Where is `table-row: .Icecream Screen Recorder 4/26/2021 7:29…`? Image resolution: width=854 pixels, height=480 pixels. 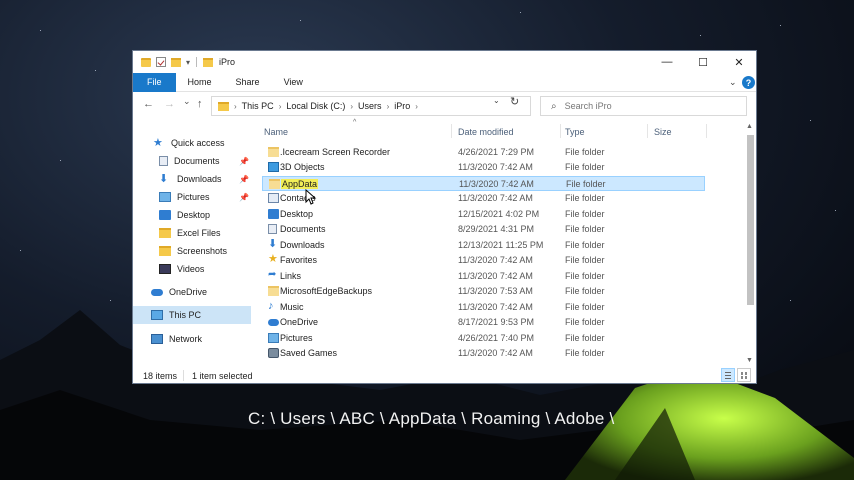 table-row: .Icecream Screen Recorder 4/26/2021 7:29… is located at coordinates (483, 152).